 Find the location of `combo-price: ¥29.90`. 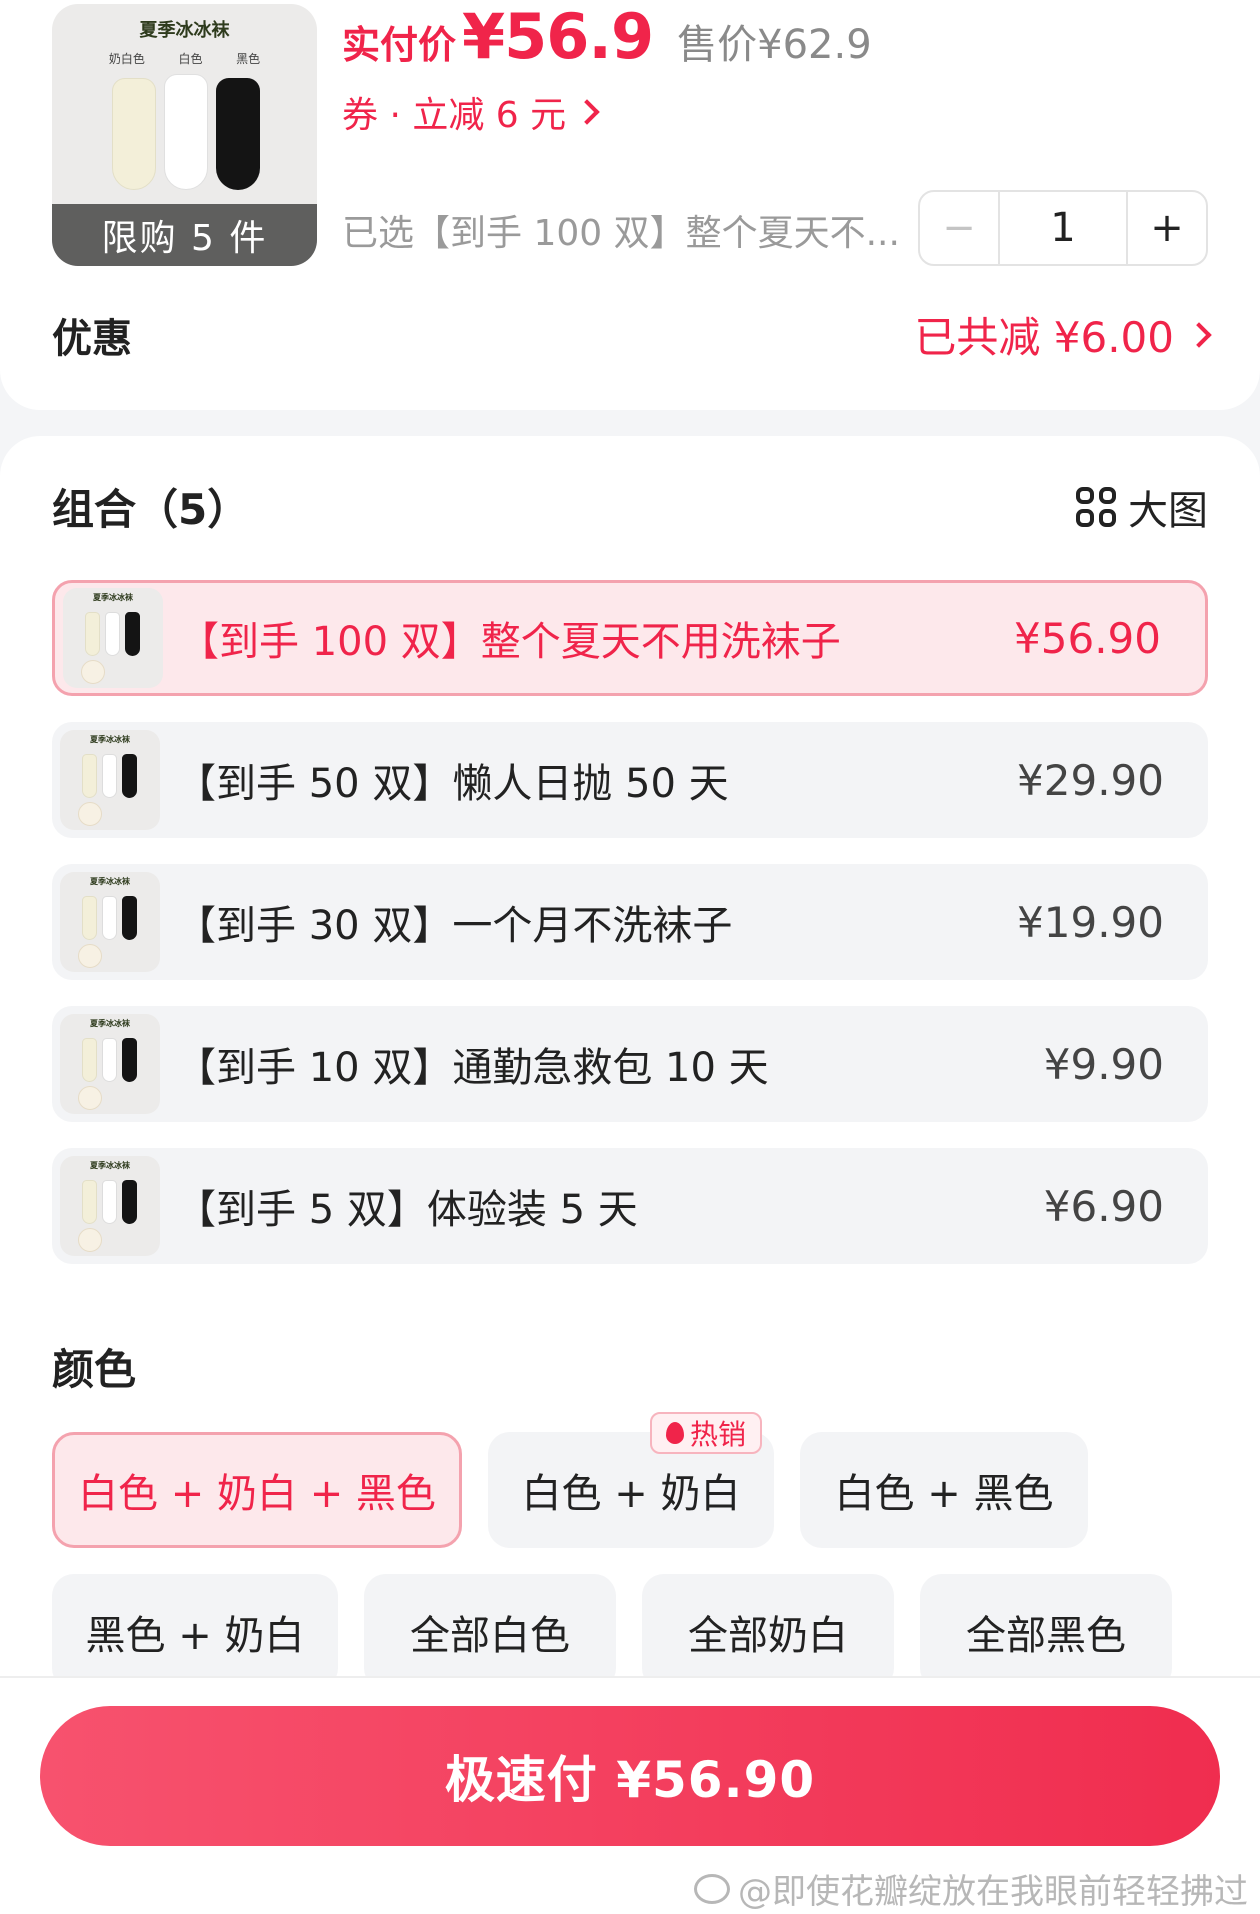

combo-price: ¥29.90 is located at coordinates (1090, 780).